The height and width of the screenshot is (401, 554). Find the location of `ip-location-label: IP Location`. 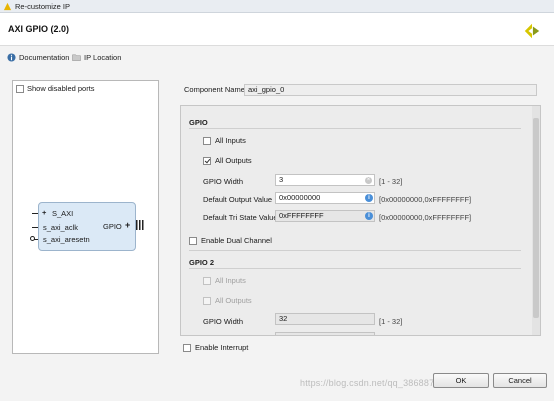

ip-location-label: IP Location is located at coordinates (103, 57).